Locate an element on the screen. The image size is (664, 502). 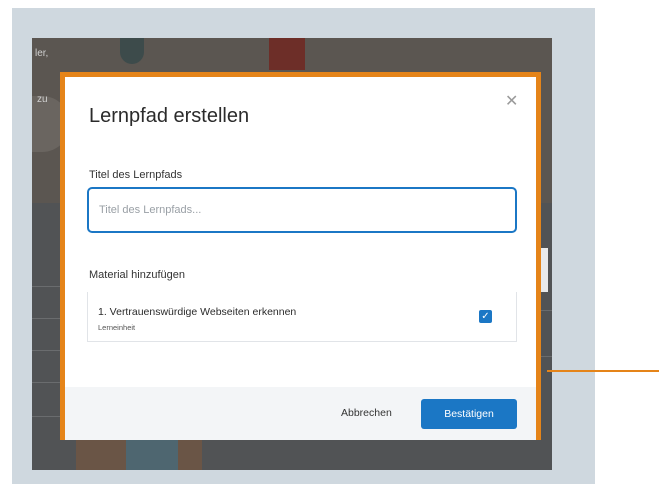
dialog-title: Lernpfad erstellen is located at coordinates (169, 116).